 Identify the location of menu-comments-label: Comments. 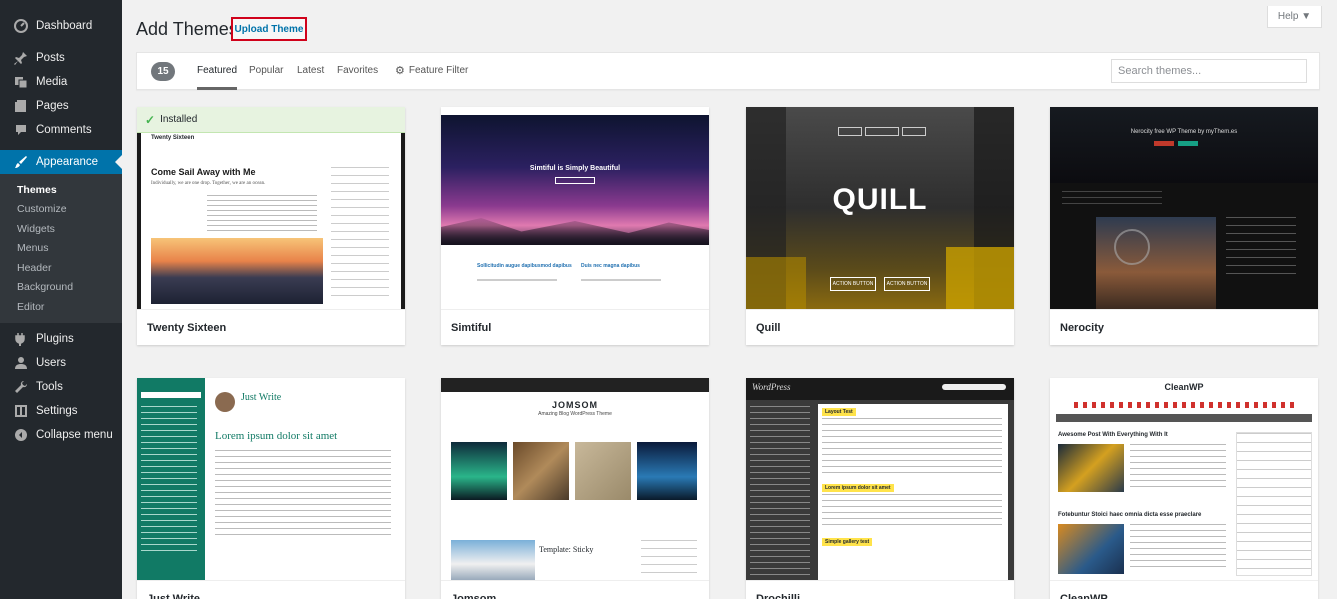
(64, 130).